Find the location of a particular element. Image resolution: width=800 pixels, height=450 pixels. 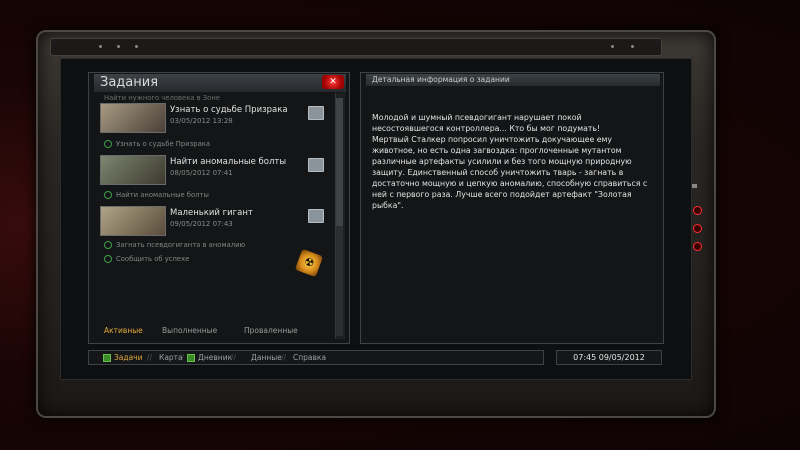

tab-failed: Проваленные is located at coordinates (271, 330).